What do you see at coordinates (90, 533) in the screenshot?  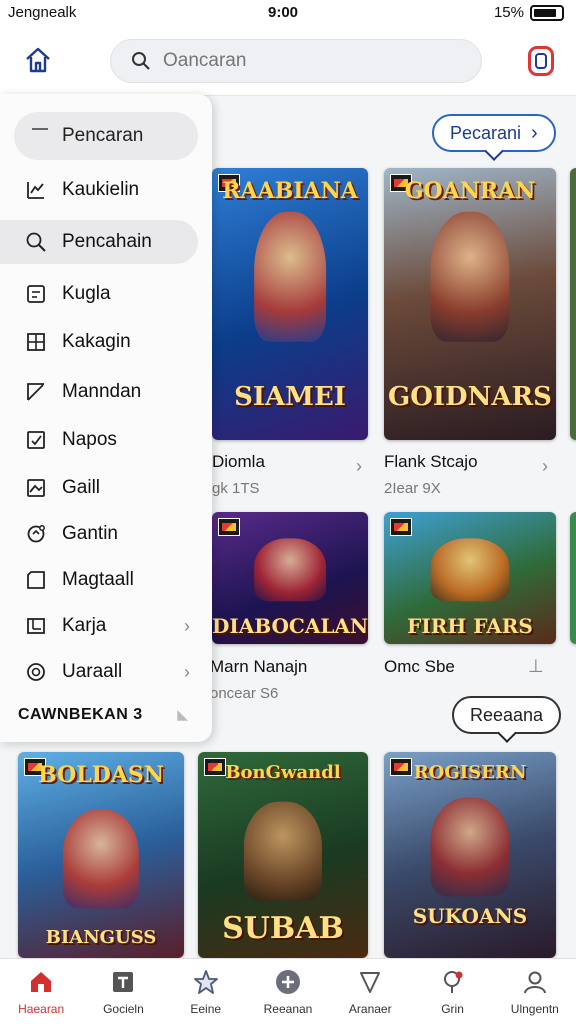 I see `menu-item-label: Gantin` at bounding box center [90, 533].